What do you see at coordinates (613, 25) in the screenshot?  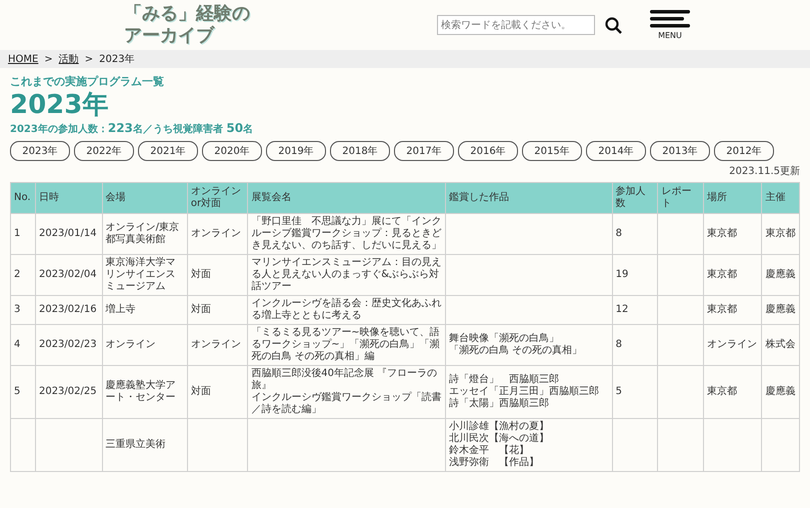 I see `search-icon` at bounding box center [613, 25].